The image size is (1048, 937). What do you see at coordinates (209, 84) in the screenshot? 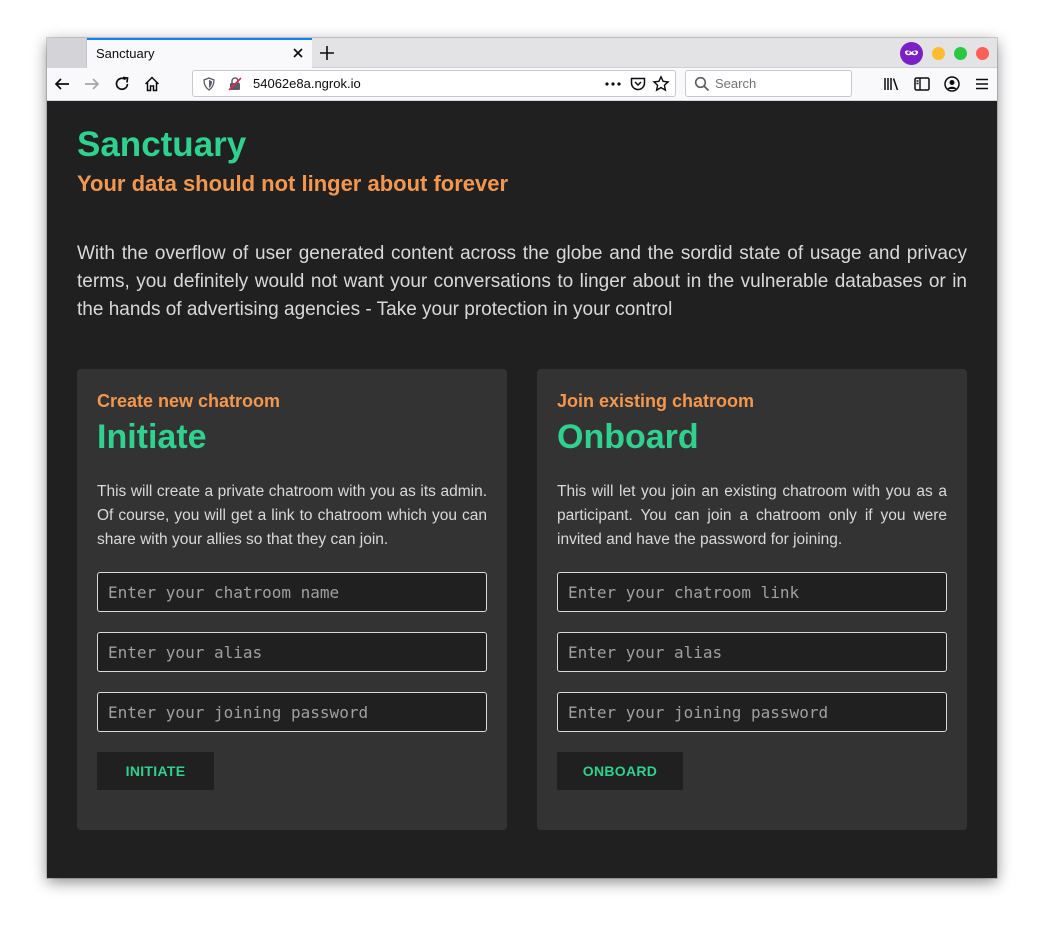
I see `shield-icon` at bounding box center [209, 84].